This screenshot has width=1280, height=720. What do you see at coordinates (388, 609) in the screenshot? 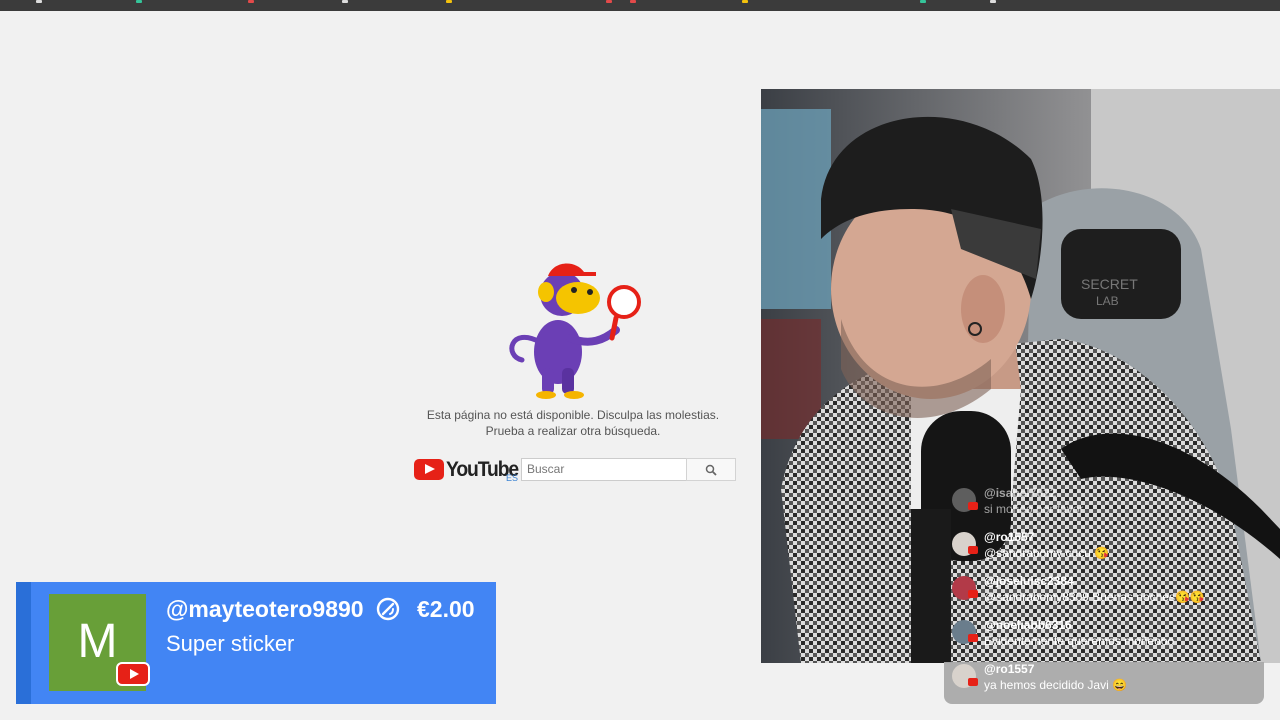
I see `sticker-icon` at bounding box center [388, 609].